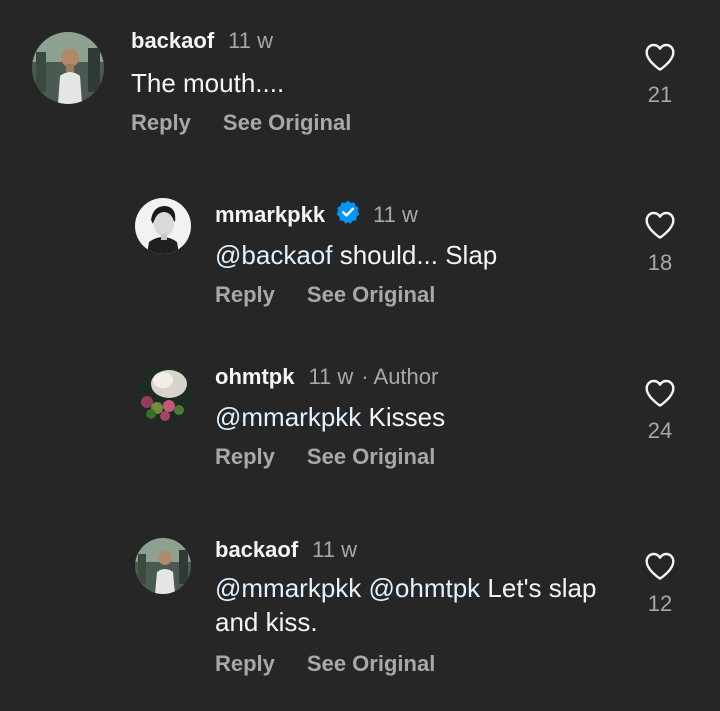 The height and width of the screenshot is (711, 720). Describe the element at coordinates (660, 411) in the screenshot. I see `like-area: 24` at that location.